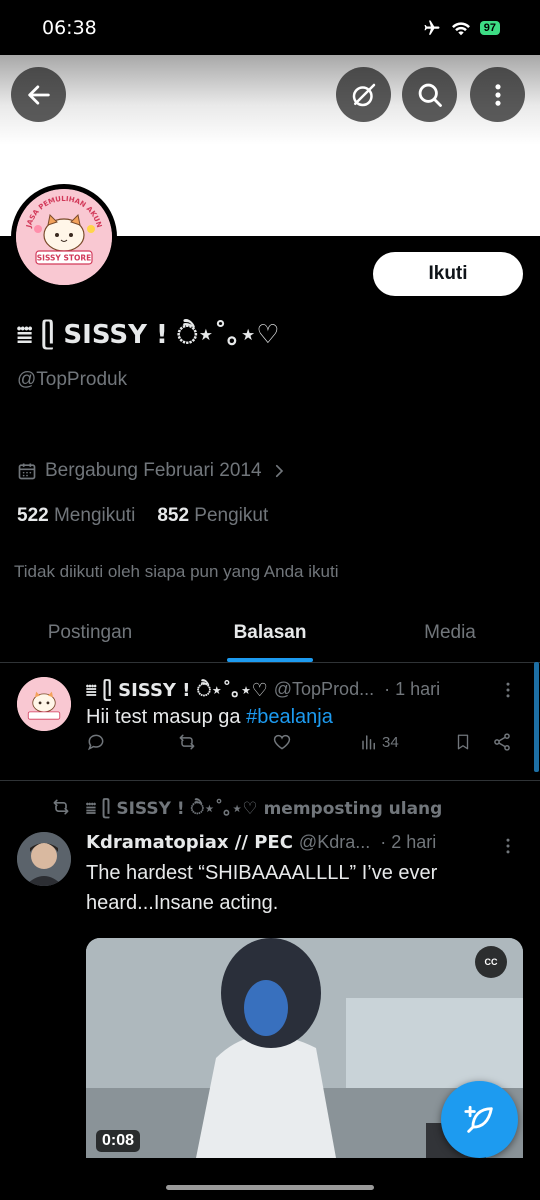 The width and height of the screenshot is (540, 1200). Describe the element at coordinates (296, 842) in the screenshot. I see `post-header: Kdramatopiax // PEC @Kdra... · 2 hari` at that location.